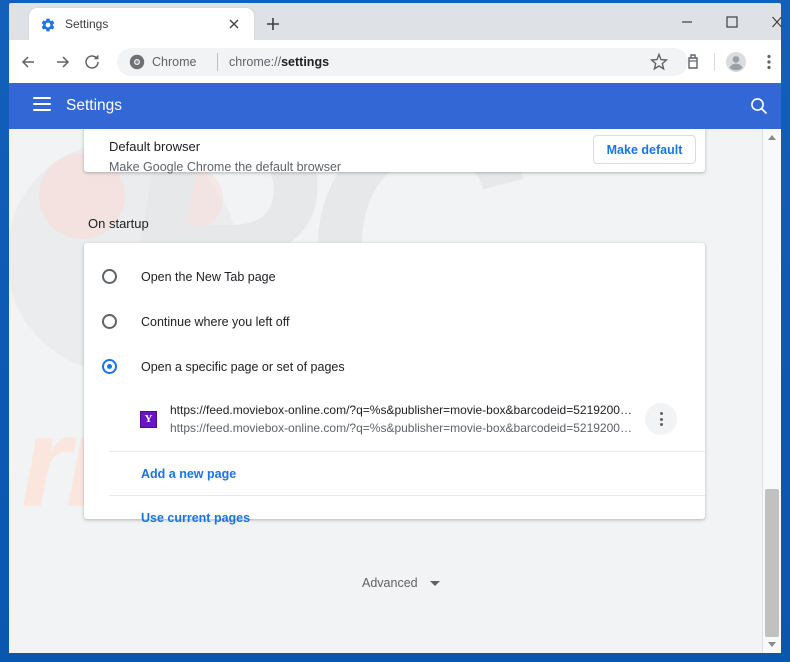 Image resolution: width=790 pixels, height=662 pixels. I want to click on scrollbar-thumb, so click(772, 563).